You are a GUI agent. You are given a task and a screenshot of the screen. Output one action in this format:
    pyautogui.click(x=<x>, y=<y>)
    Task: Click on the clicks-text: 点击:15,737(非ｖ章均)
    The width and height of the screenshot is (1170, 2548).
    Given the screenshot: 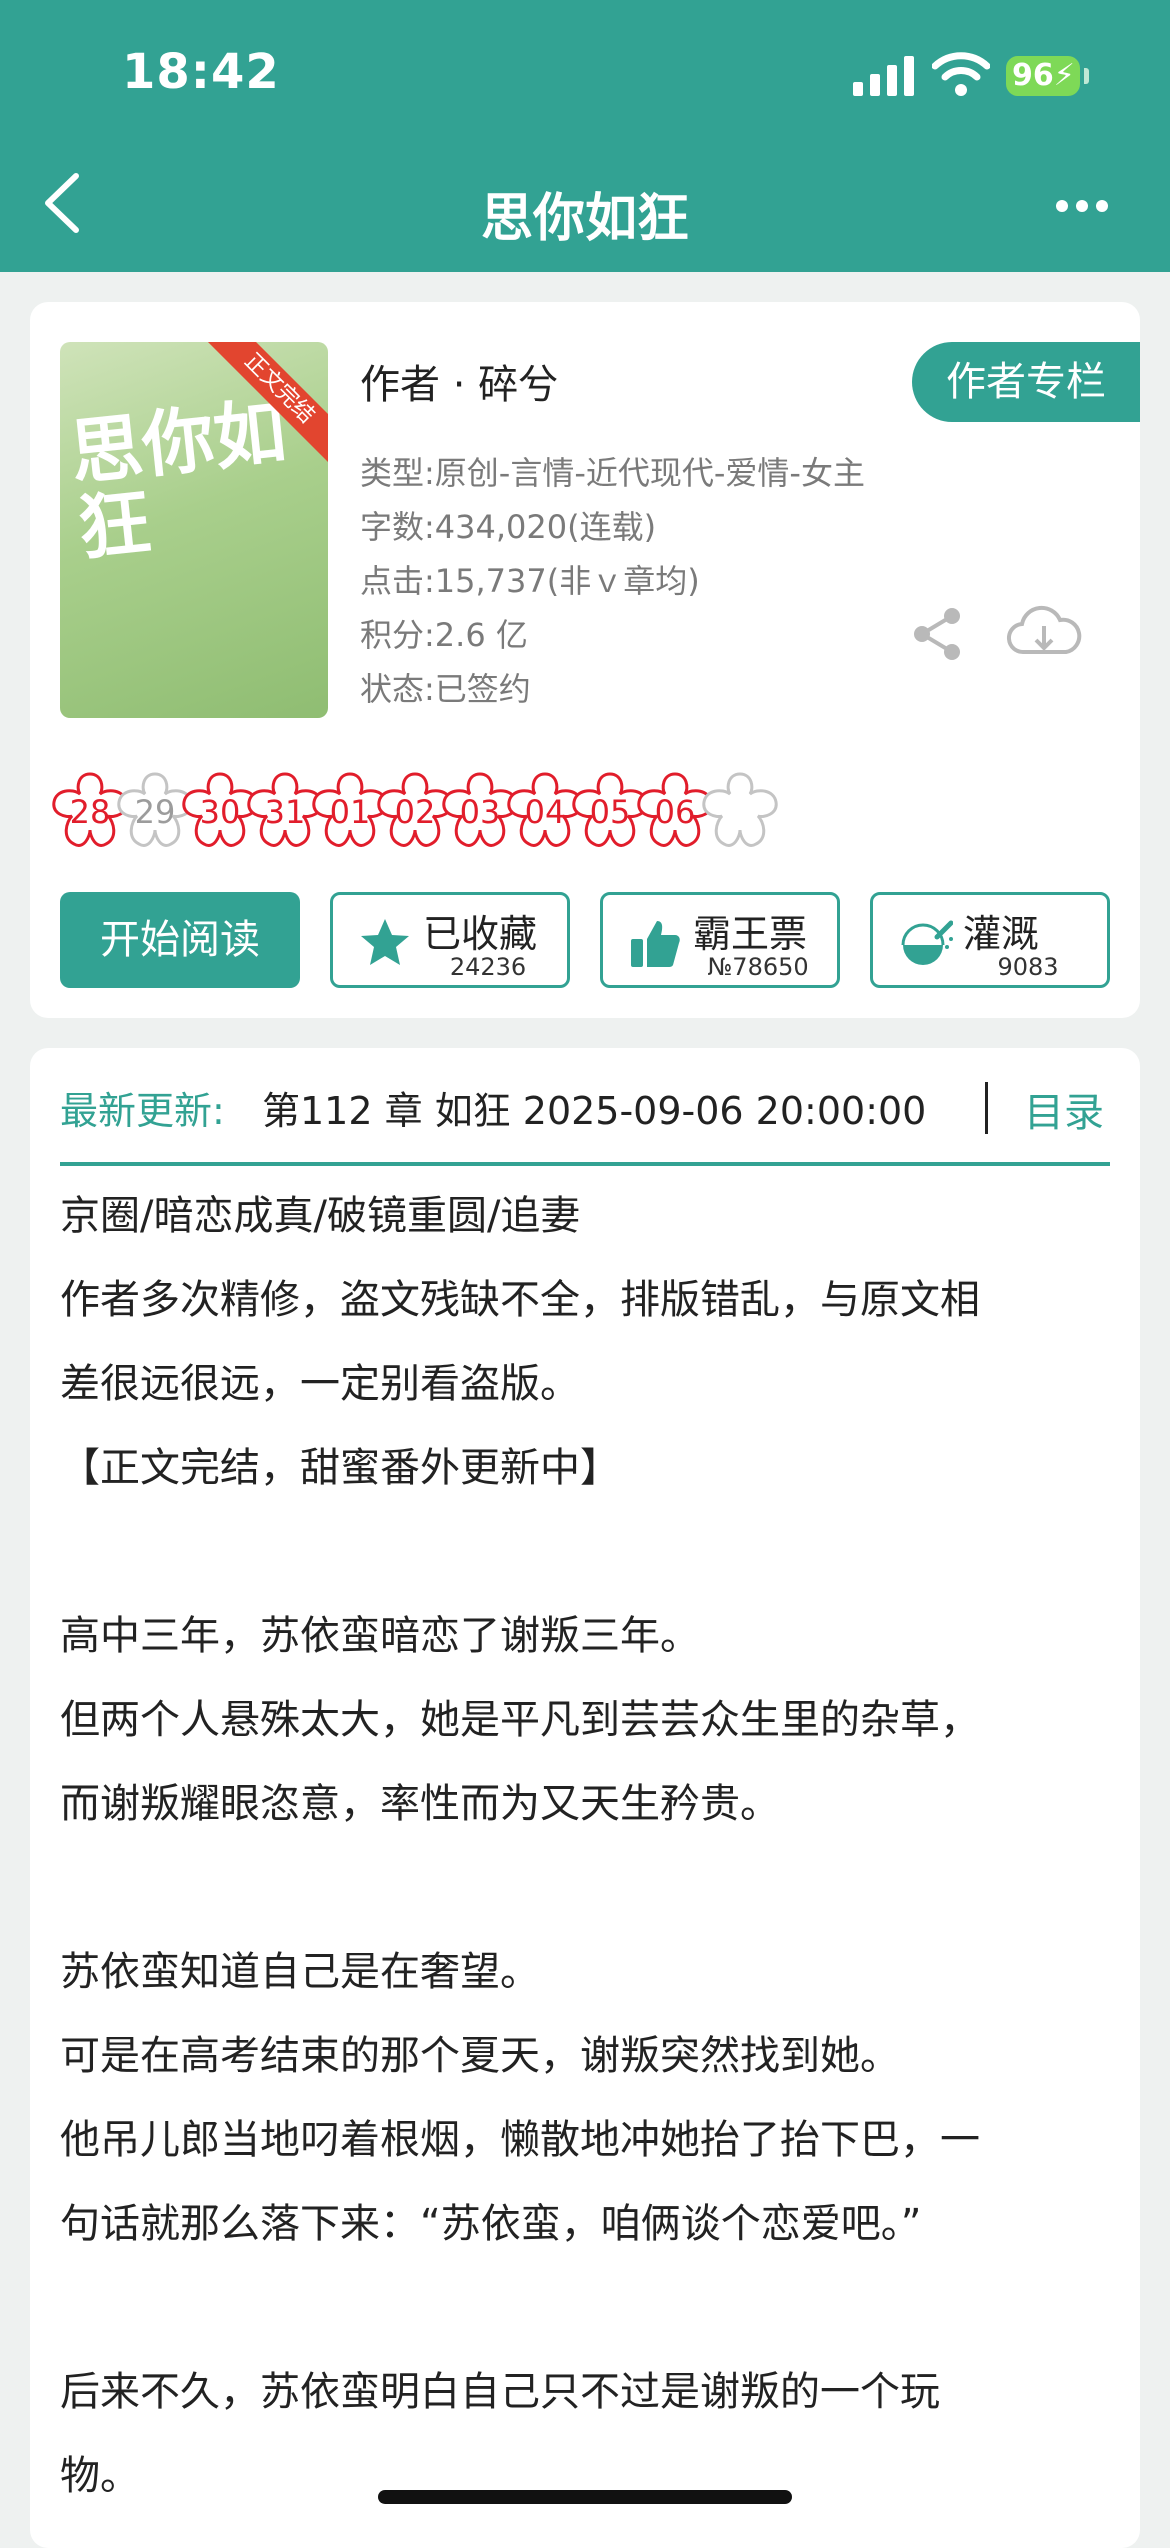 What is the action you would take?
    pyautogui.click(x=530, y=581)
    